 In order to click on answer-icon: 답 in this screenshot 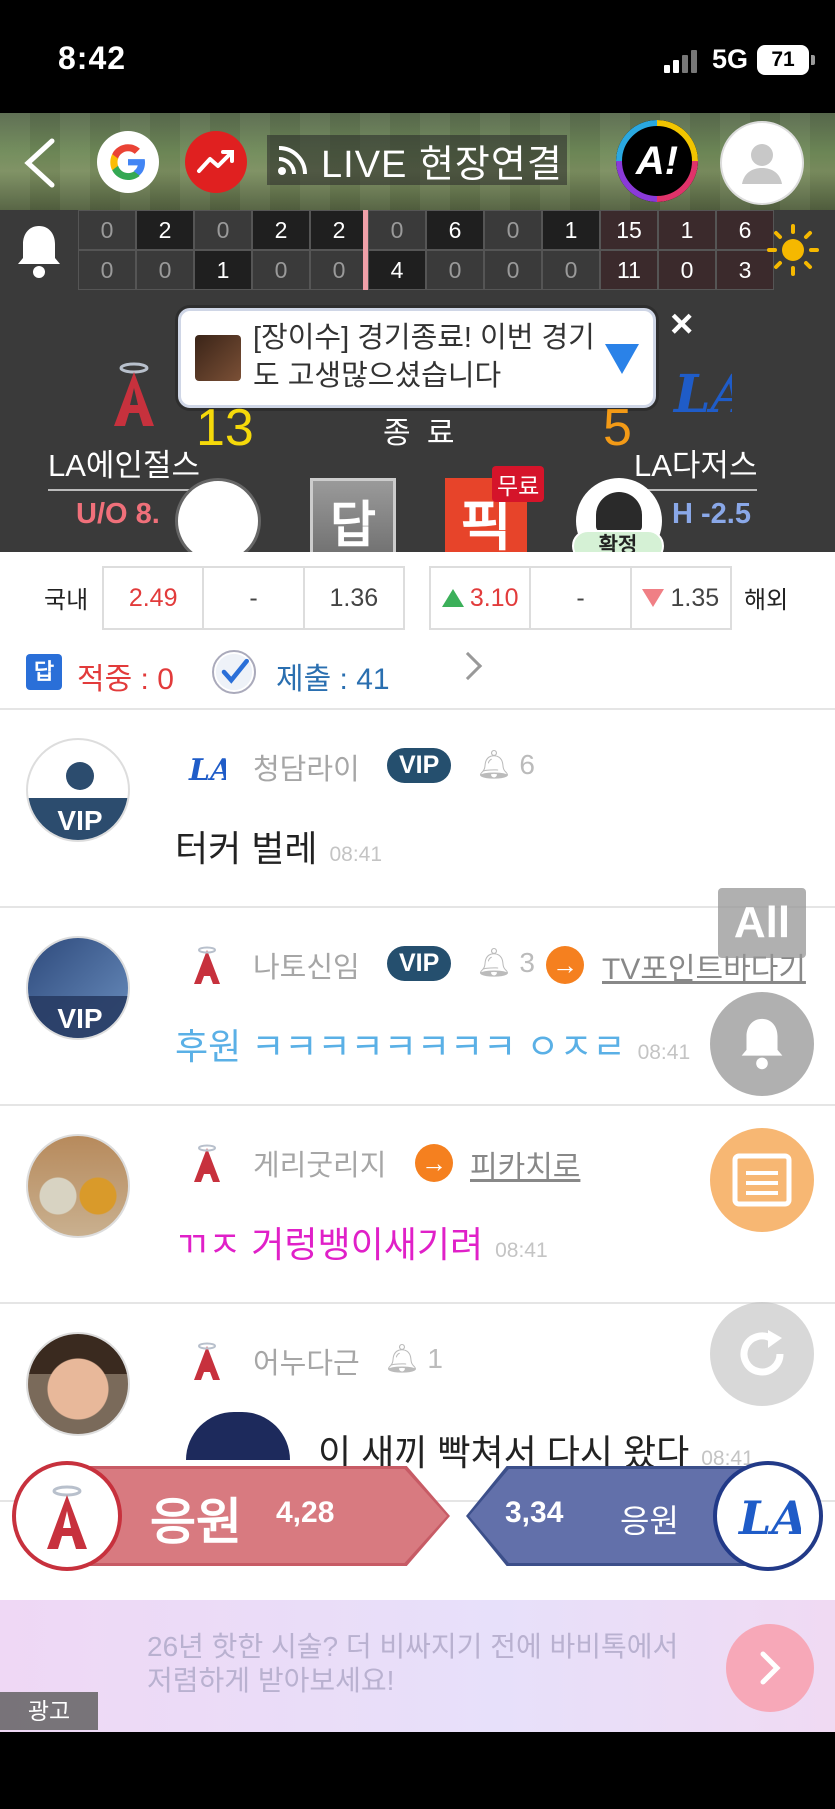, I will do `click(44, 672)`.